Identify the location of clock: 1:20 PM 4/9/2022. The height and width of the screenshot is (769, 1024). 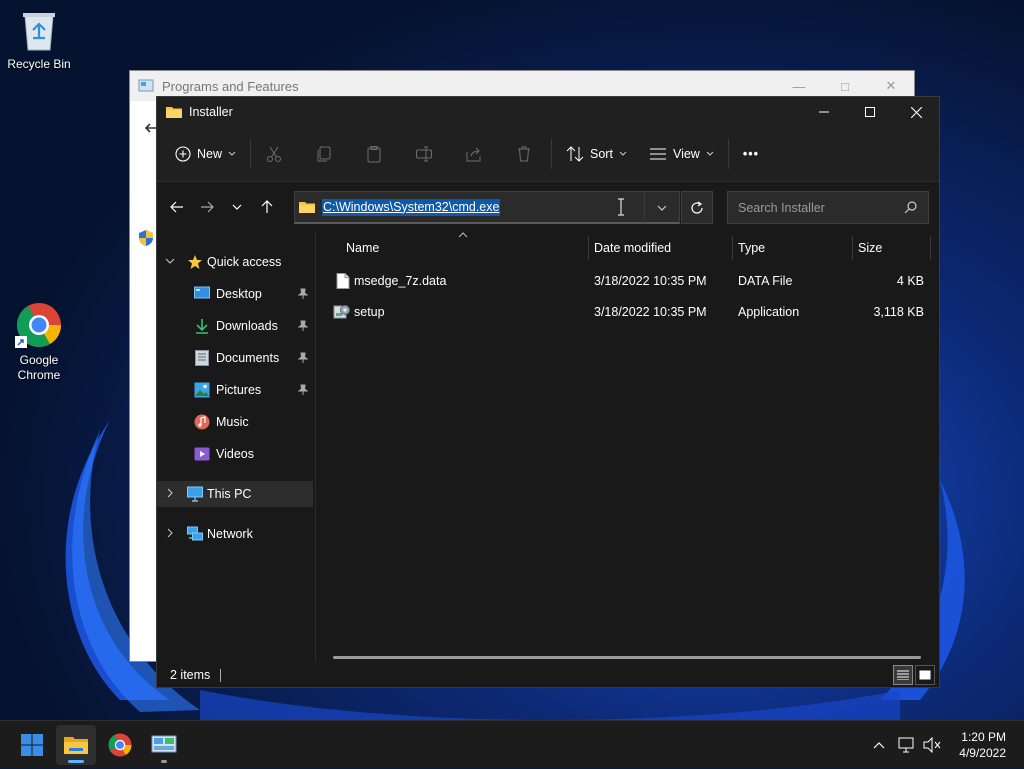
(982, 745).